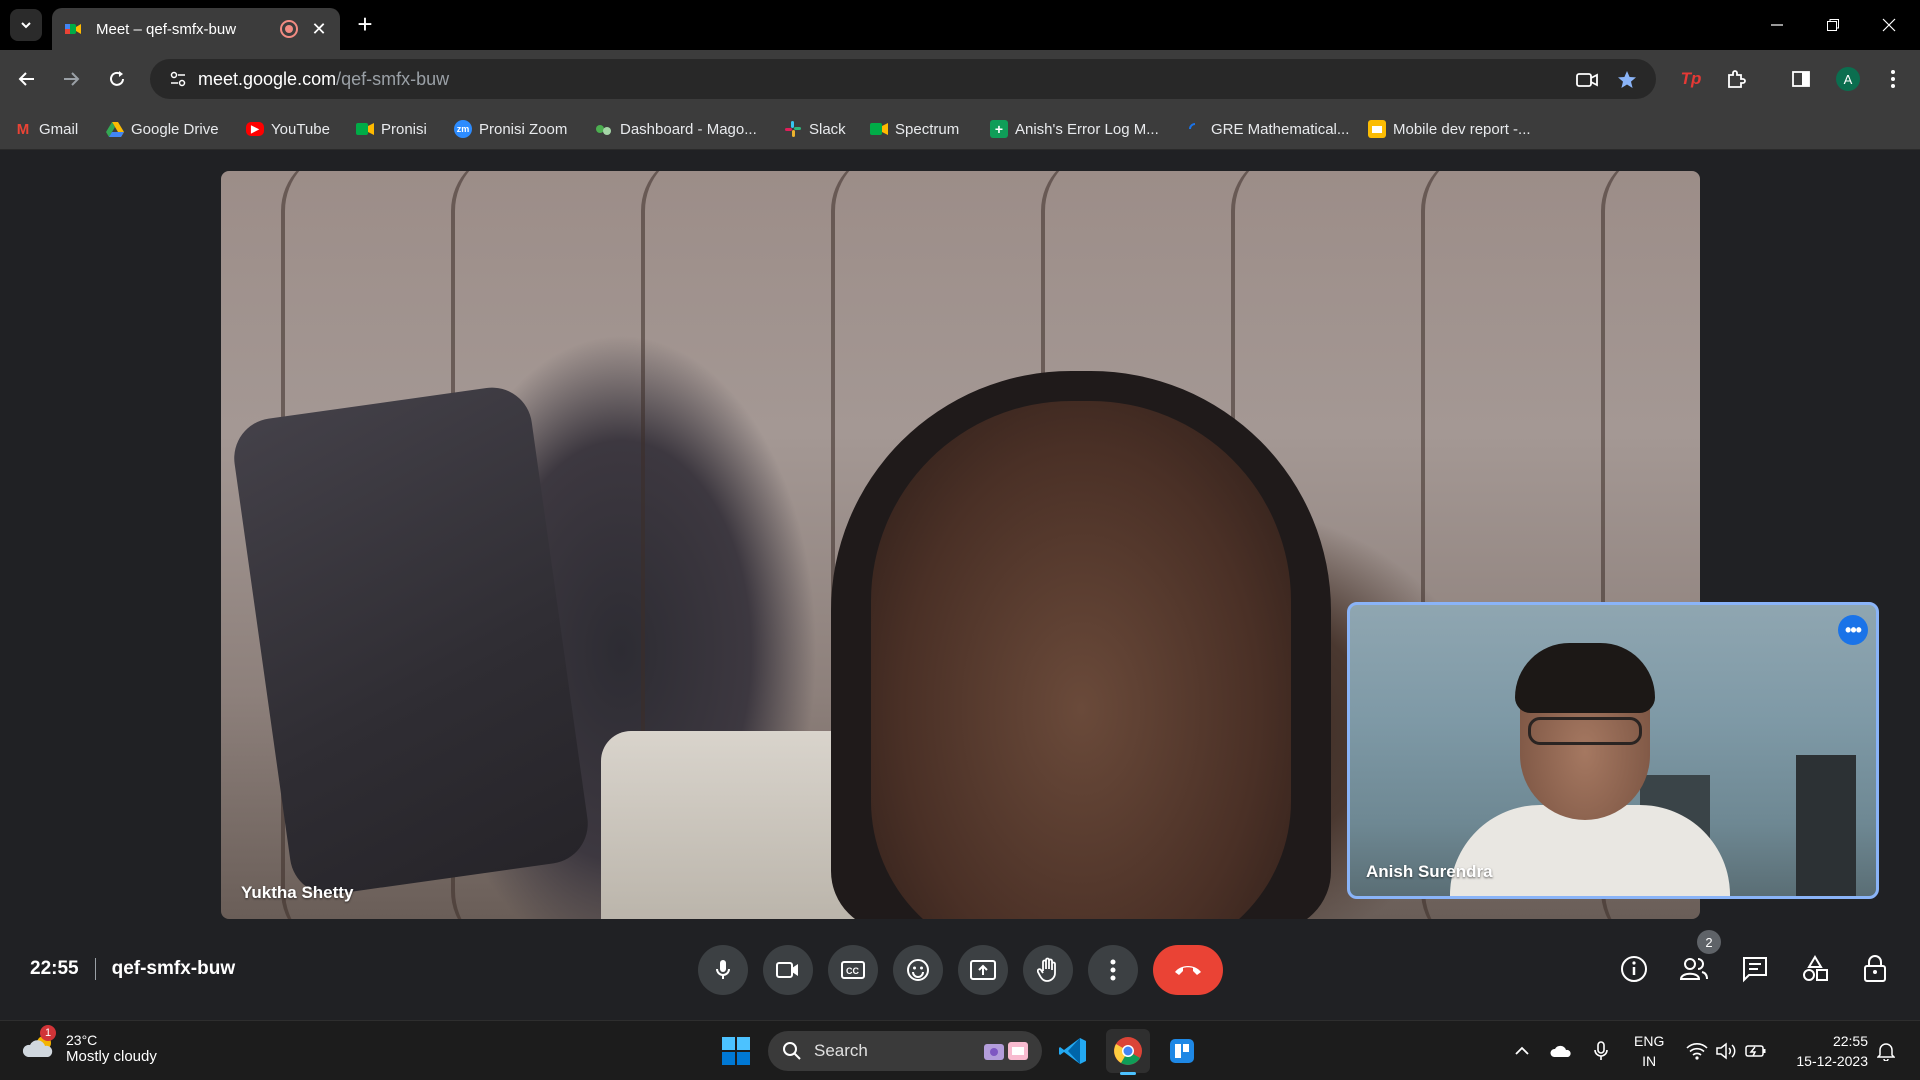 This screenshot has width=1920, height=1080. Describe the element at coordinates (1195, 129) in the screenshot. I see `loading-icon` at that location.